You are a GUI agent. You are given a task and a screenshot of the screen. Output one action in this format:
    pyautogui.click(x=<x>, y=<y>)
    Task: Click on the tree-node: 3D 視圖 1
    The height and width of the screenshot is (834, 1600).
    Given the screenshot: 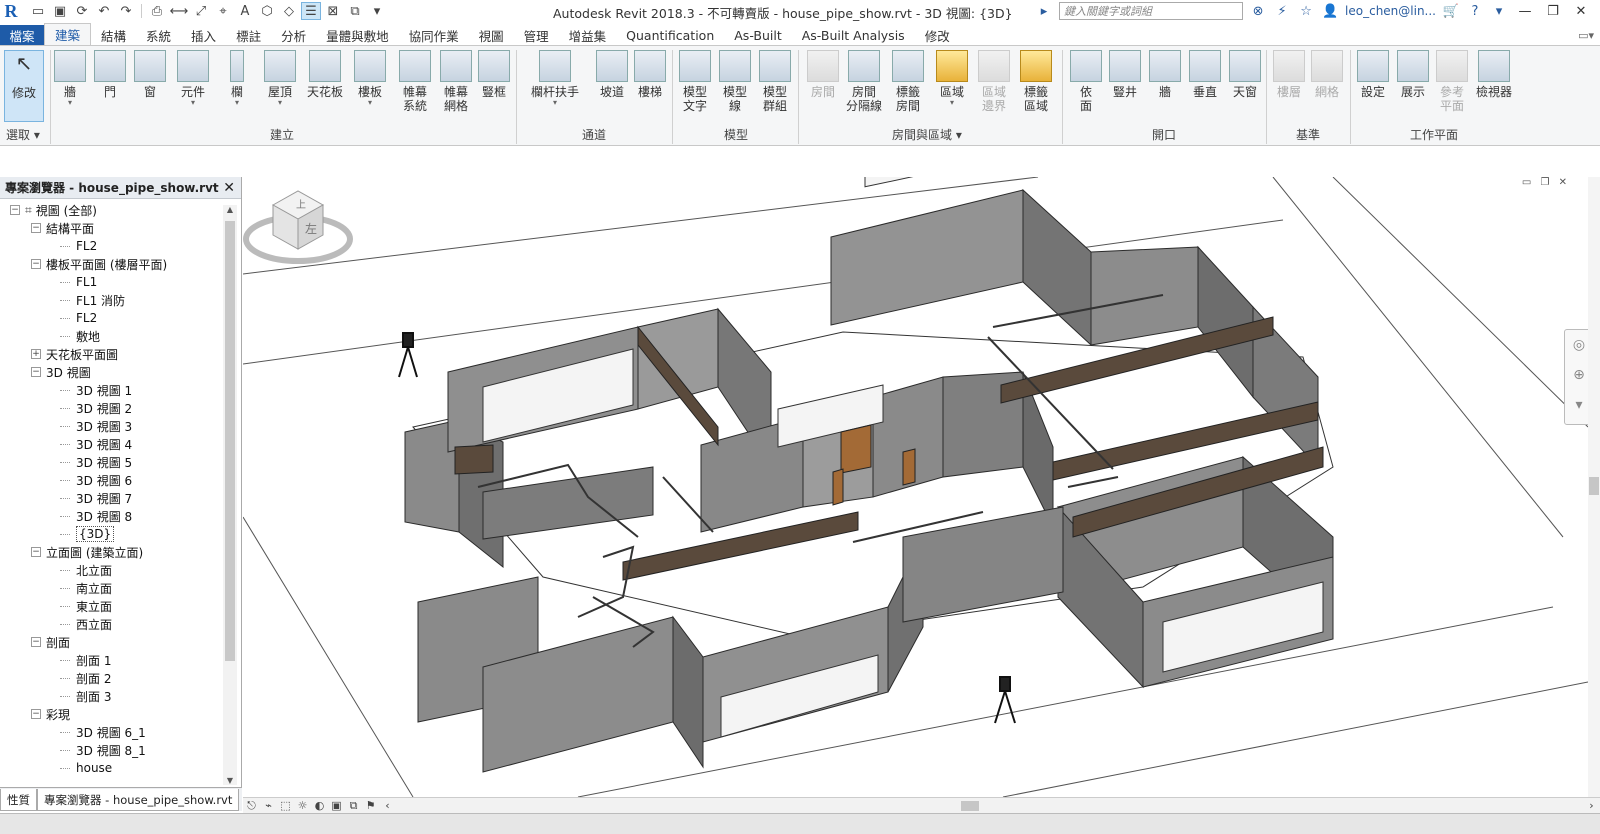 What is the action you would take?
    pyautogui.click(x=110, y=390)
    